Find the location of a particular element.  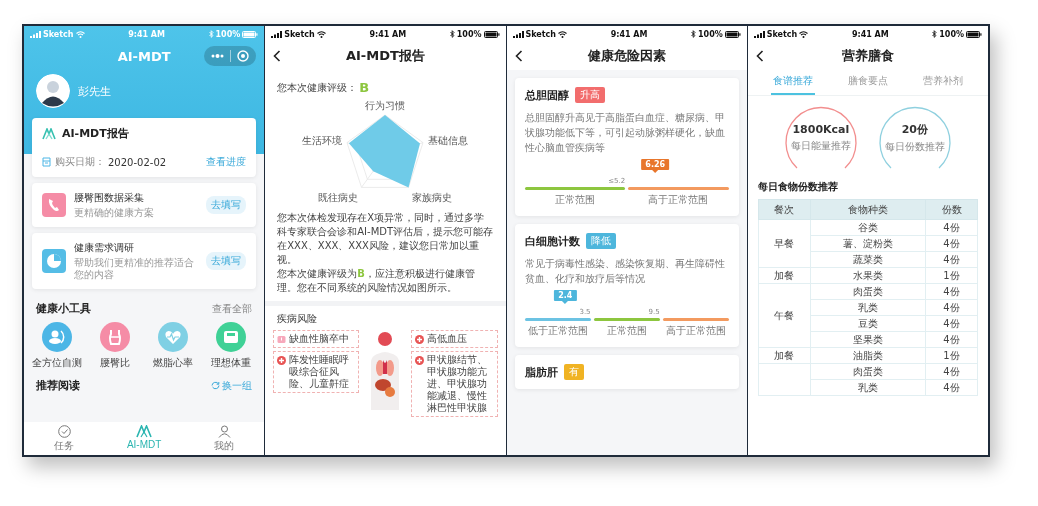

table-cell: 薯、淀粉类 is located at coordinates (868, 243).